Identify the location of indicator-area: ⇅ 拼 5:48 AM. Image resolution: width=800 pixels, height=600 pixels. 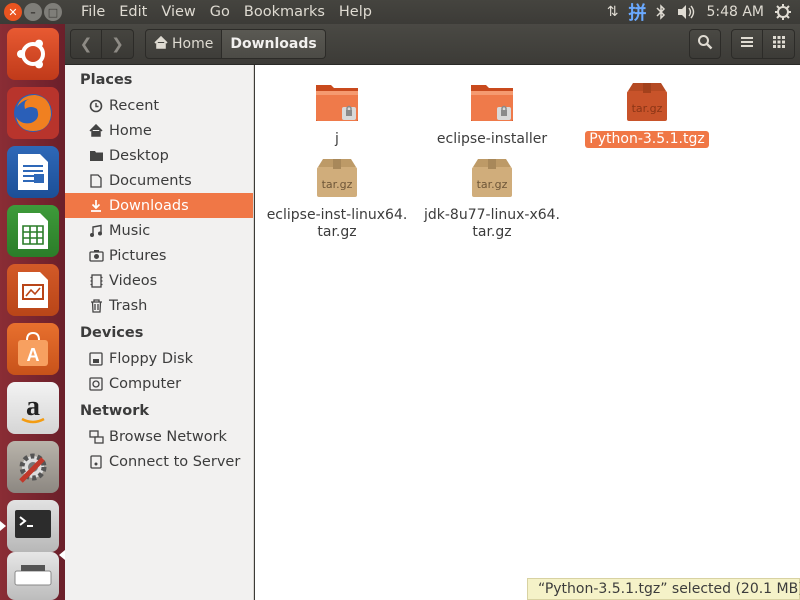
(699, 12).